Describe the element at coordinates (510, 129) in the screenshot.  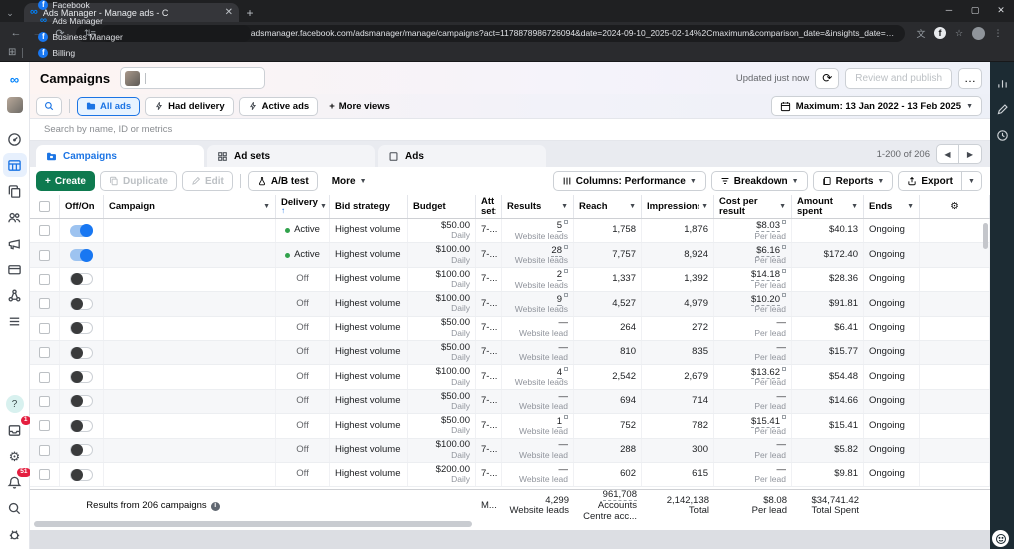
I see `table-search-bar: Search by name, ID or metrics` at that location.